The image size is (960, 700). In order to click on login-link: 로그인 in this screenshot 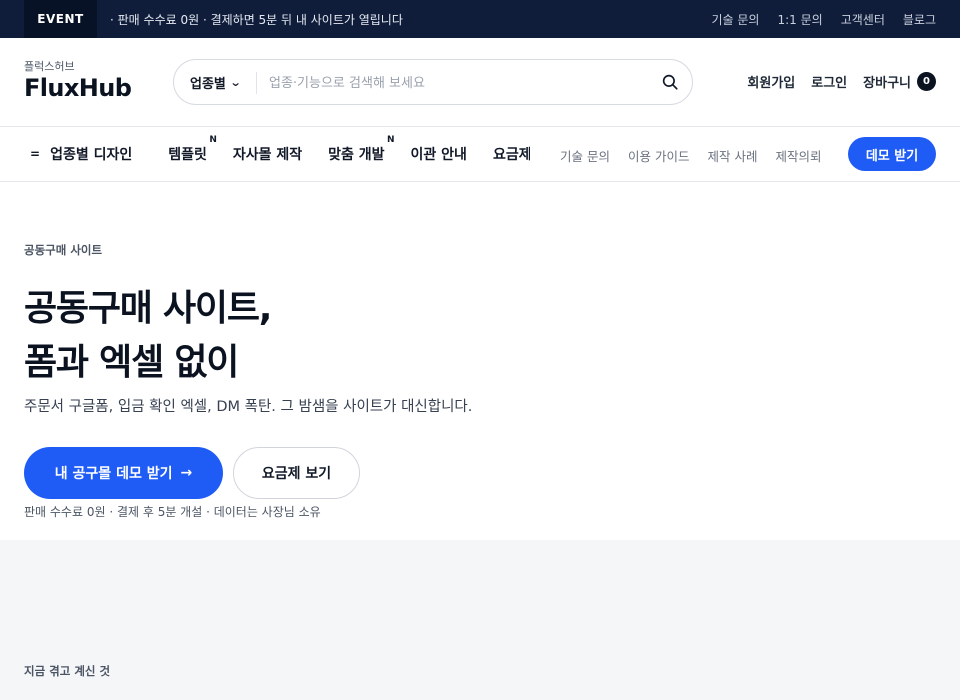, I will do `click(829, 81)`.